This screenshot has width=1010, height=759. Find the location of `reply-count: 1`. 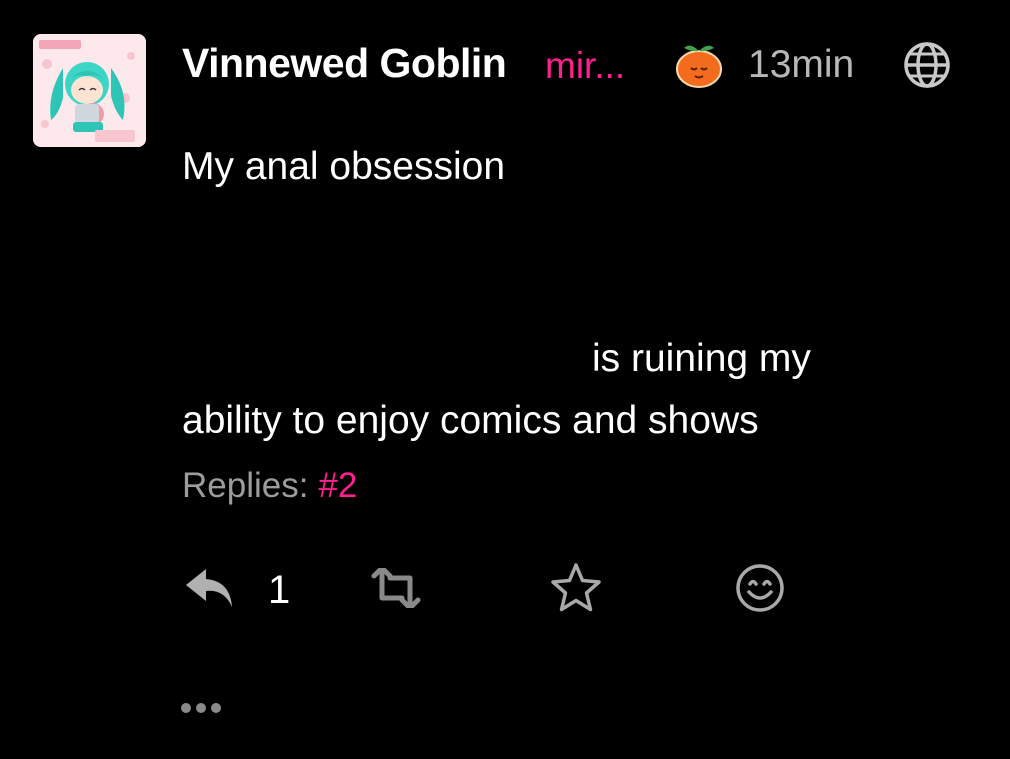

reply-count: 1 is located at coordinates (279, 589).